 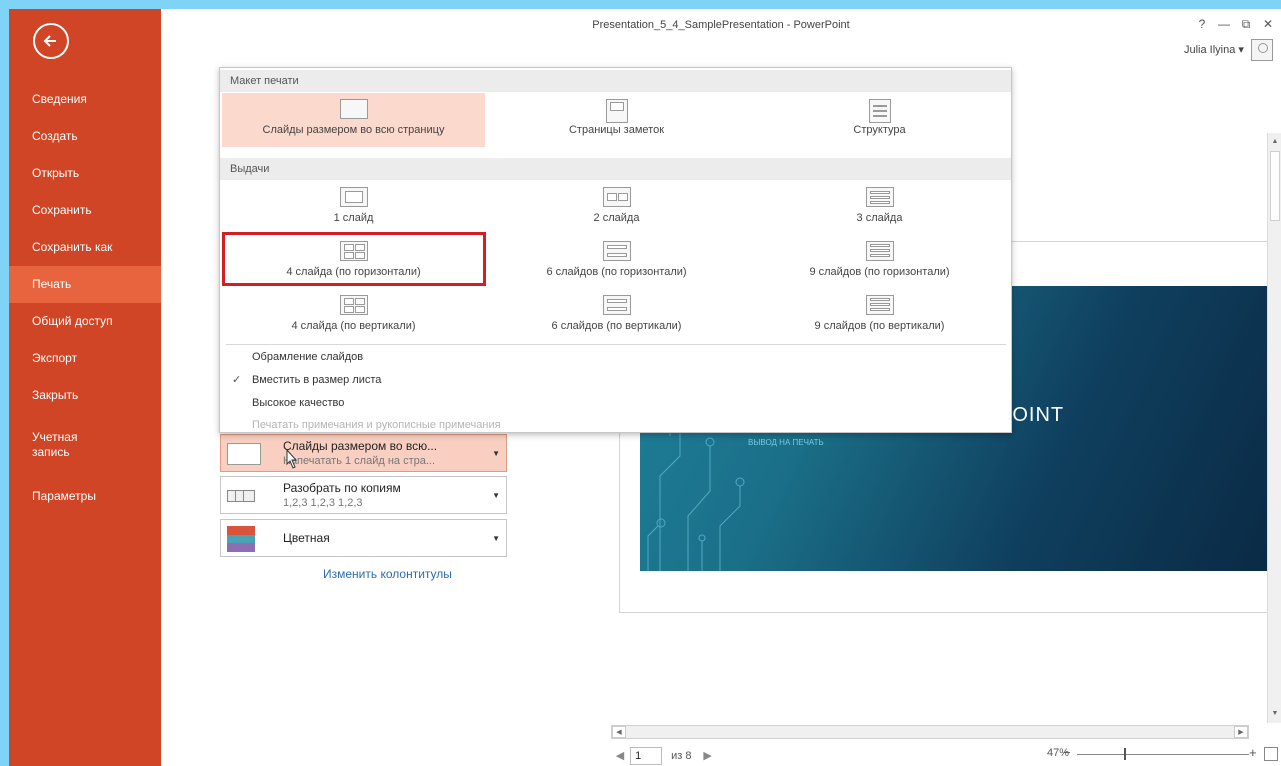 What do you see at coordinates (353, 316) in the screenshot?
I see `option-handout-4-vertical: 4 слайда (по вертикали)` at bounding box center [353, 316].